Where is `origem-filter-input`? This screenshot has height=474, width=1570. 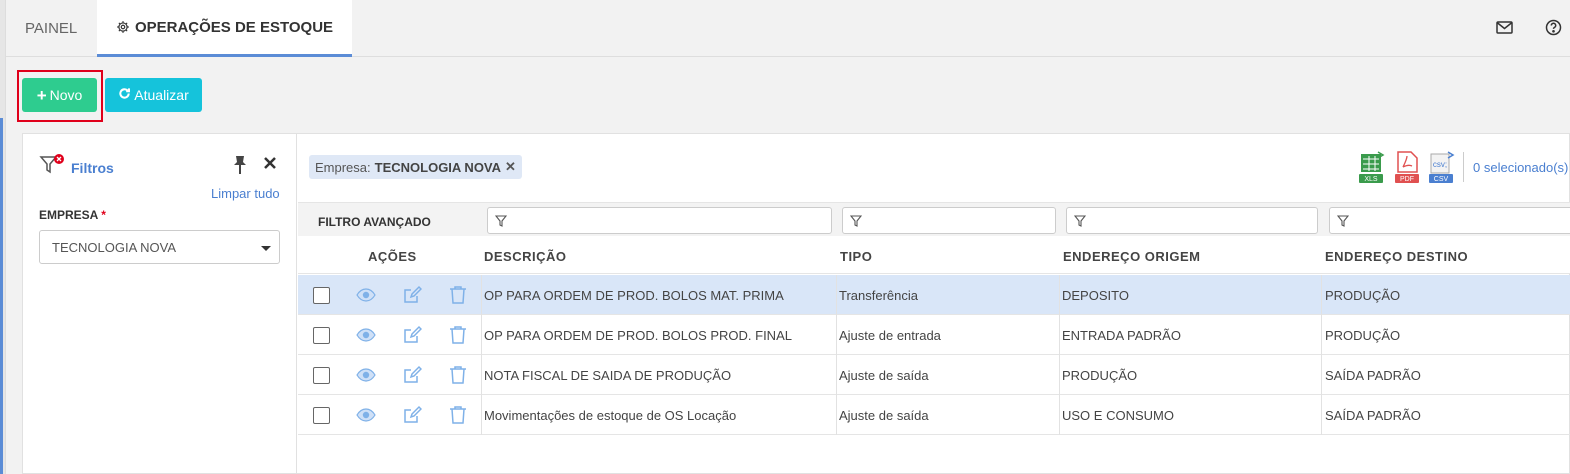 origem-filter-input is located at coordinates (1192, 220).